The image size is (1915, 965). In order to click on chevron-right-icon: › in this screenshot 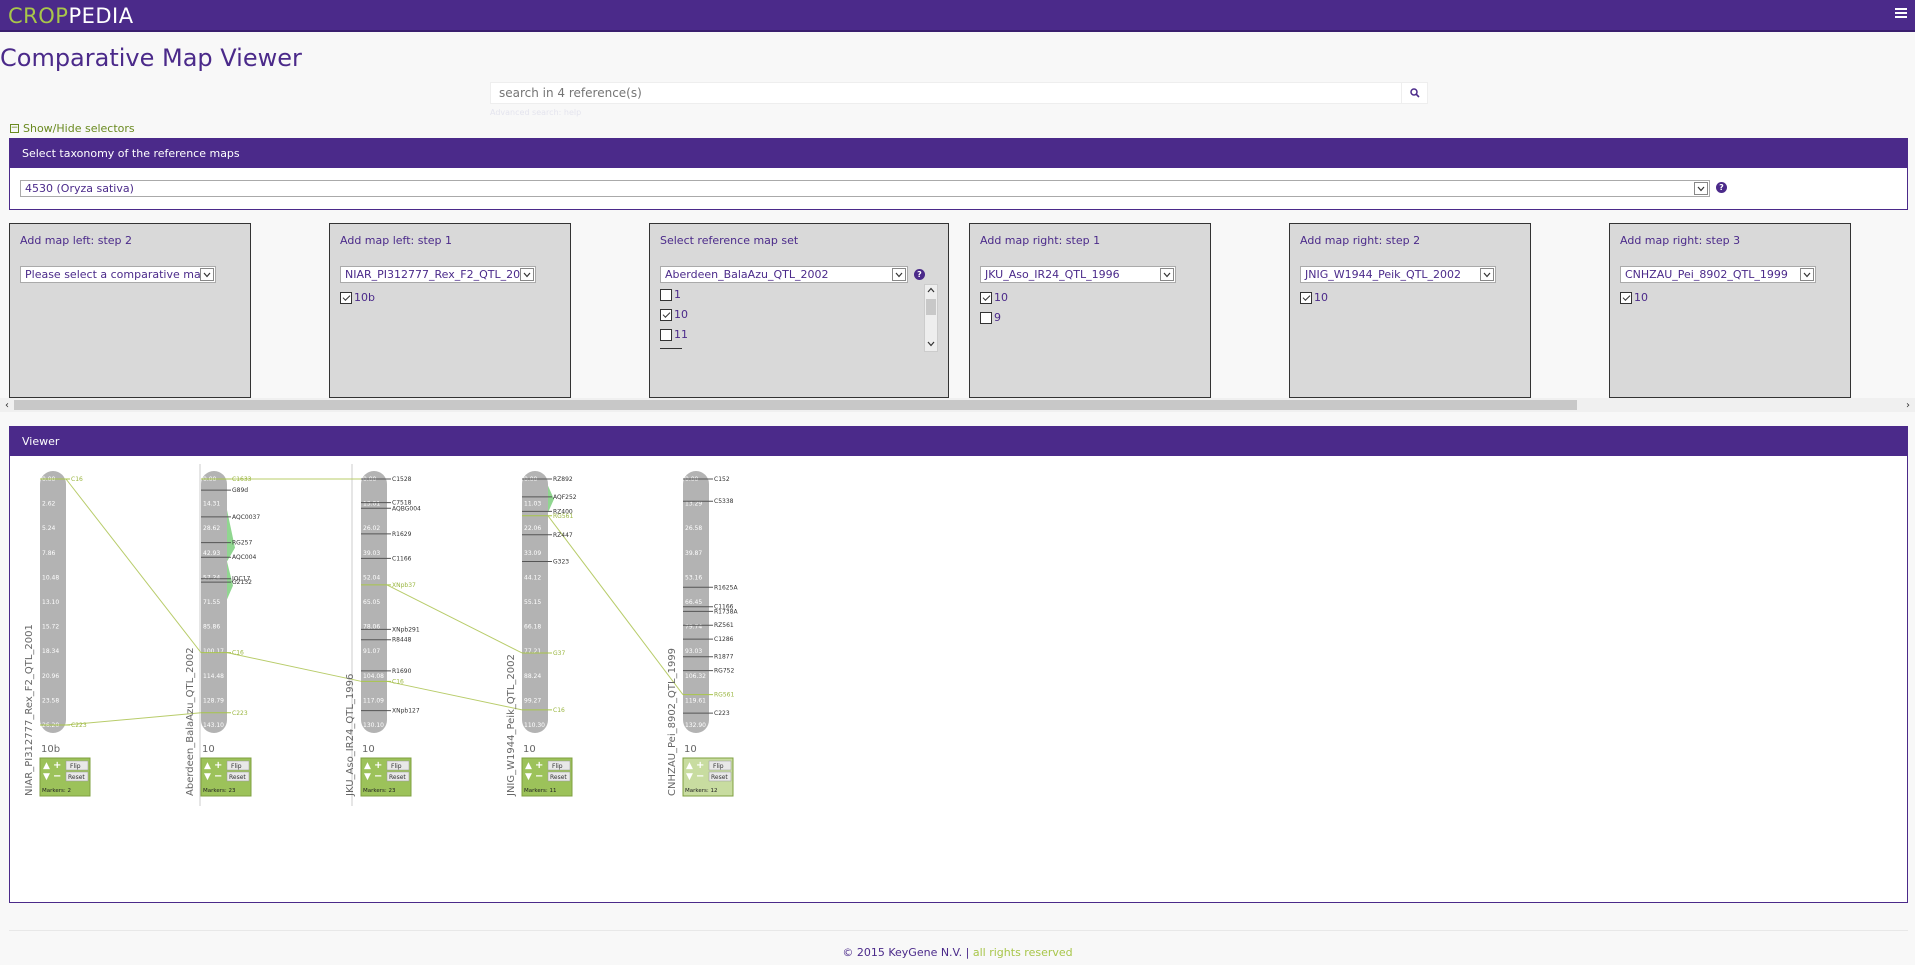, I will do `click(1908, 405)`.